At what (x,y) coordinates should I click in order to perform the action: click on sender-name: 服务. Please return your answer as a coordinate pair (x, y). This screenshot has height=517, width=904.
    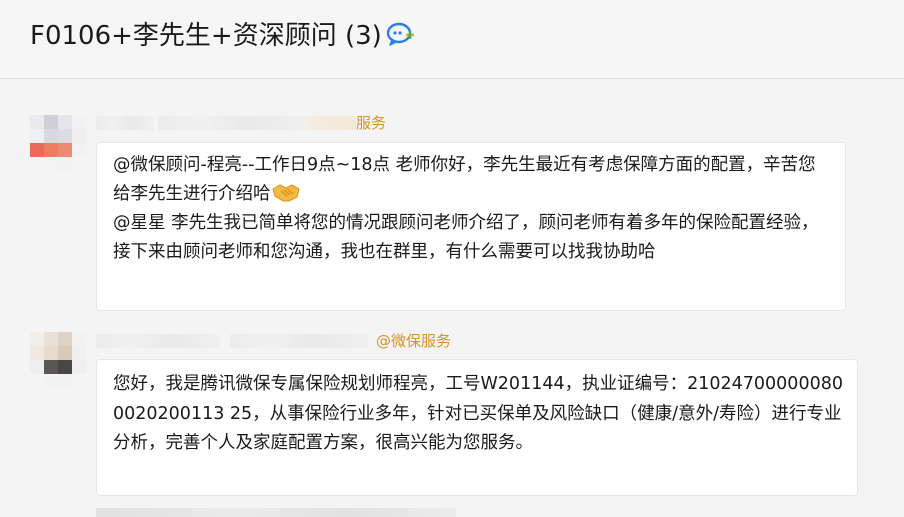
    Looking at the image, I should click on (241, 122).